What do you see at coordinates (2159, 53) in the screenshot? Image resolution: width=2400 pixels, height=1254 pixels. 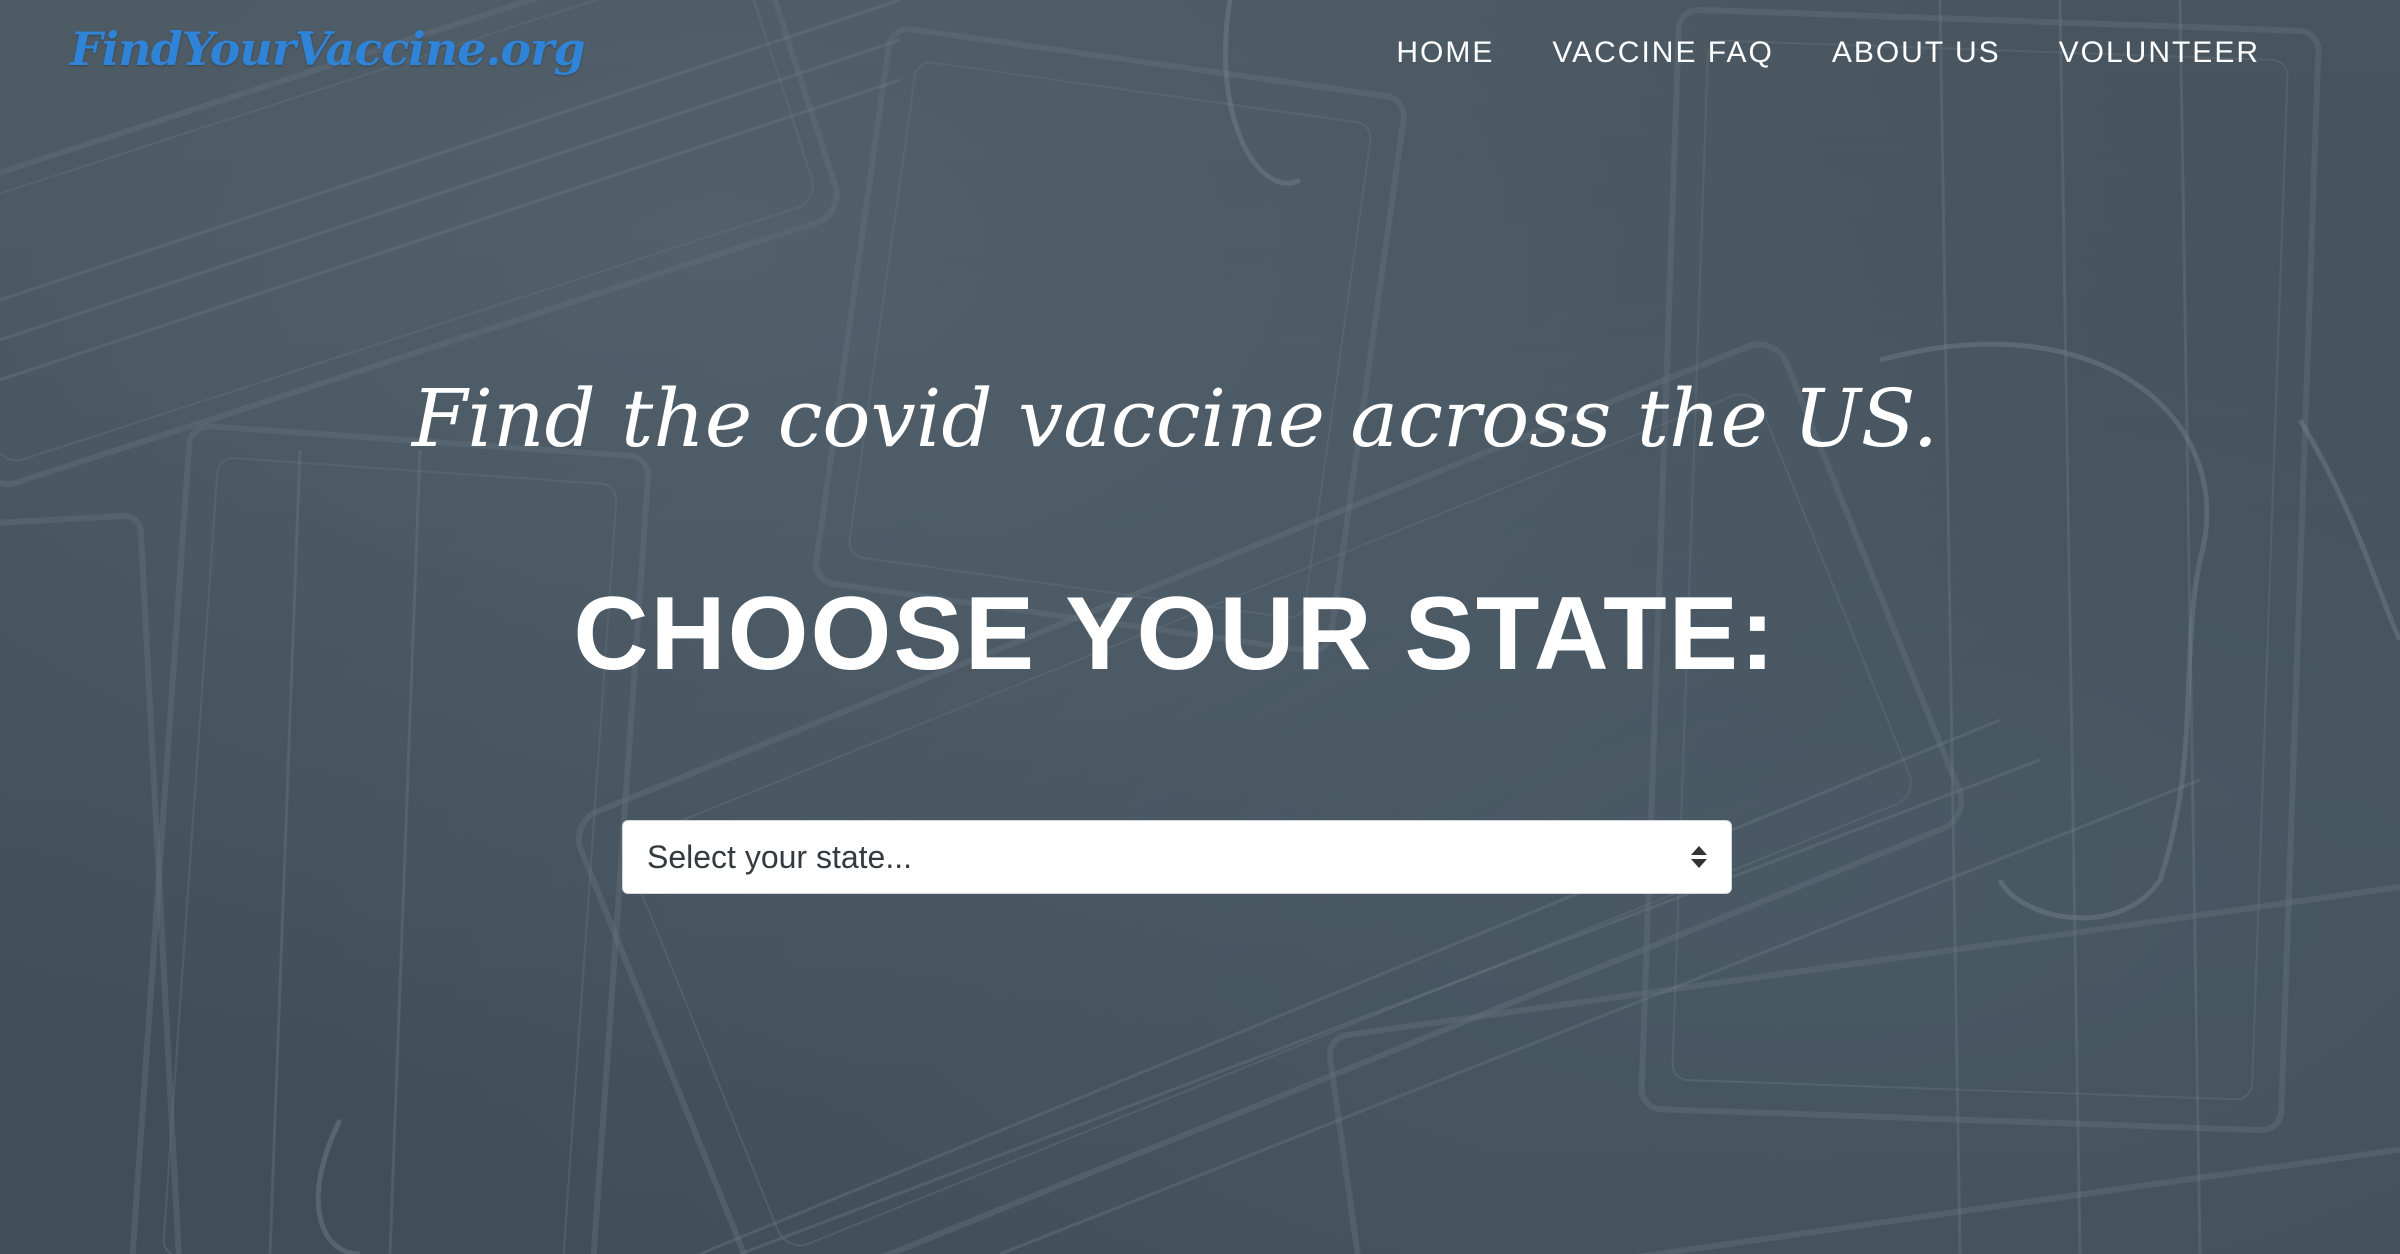 I see `nav-volunteer-link: VOLUNTEER` at bounding box center [2159, 53].